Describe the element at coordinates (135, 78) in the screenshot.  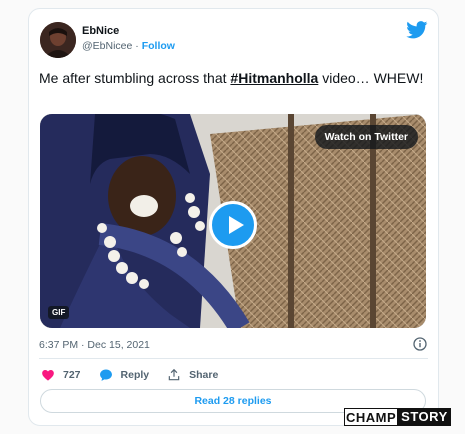
I see `tweet-text-start: Me after stumbling across that` at that location.